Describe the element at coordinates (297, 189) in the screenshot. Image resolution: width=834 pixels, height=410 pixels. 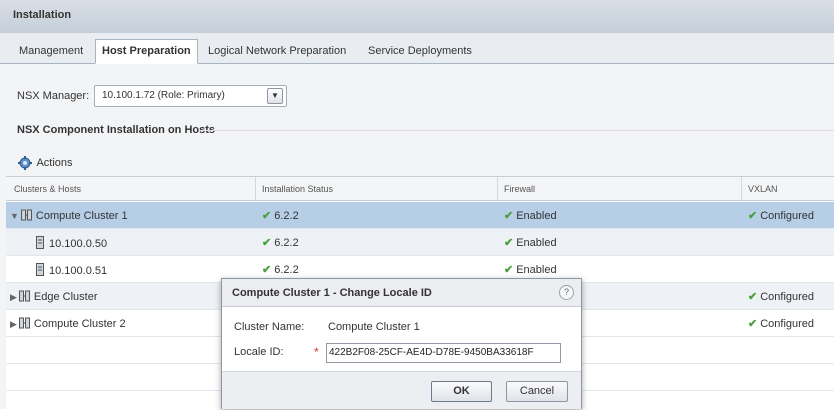
I see `column-header-installation-status: Installation Status` at that location.